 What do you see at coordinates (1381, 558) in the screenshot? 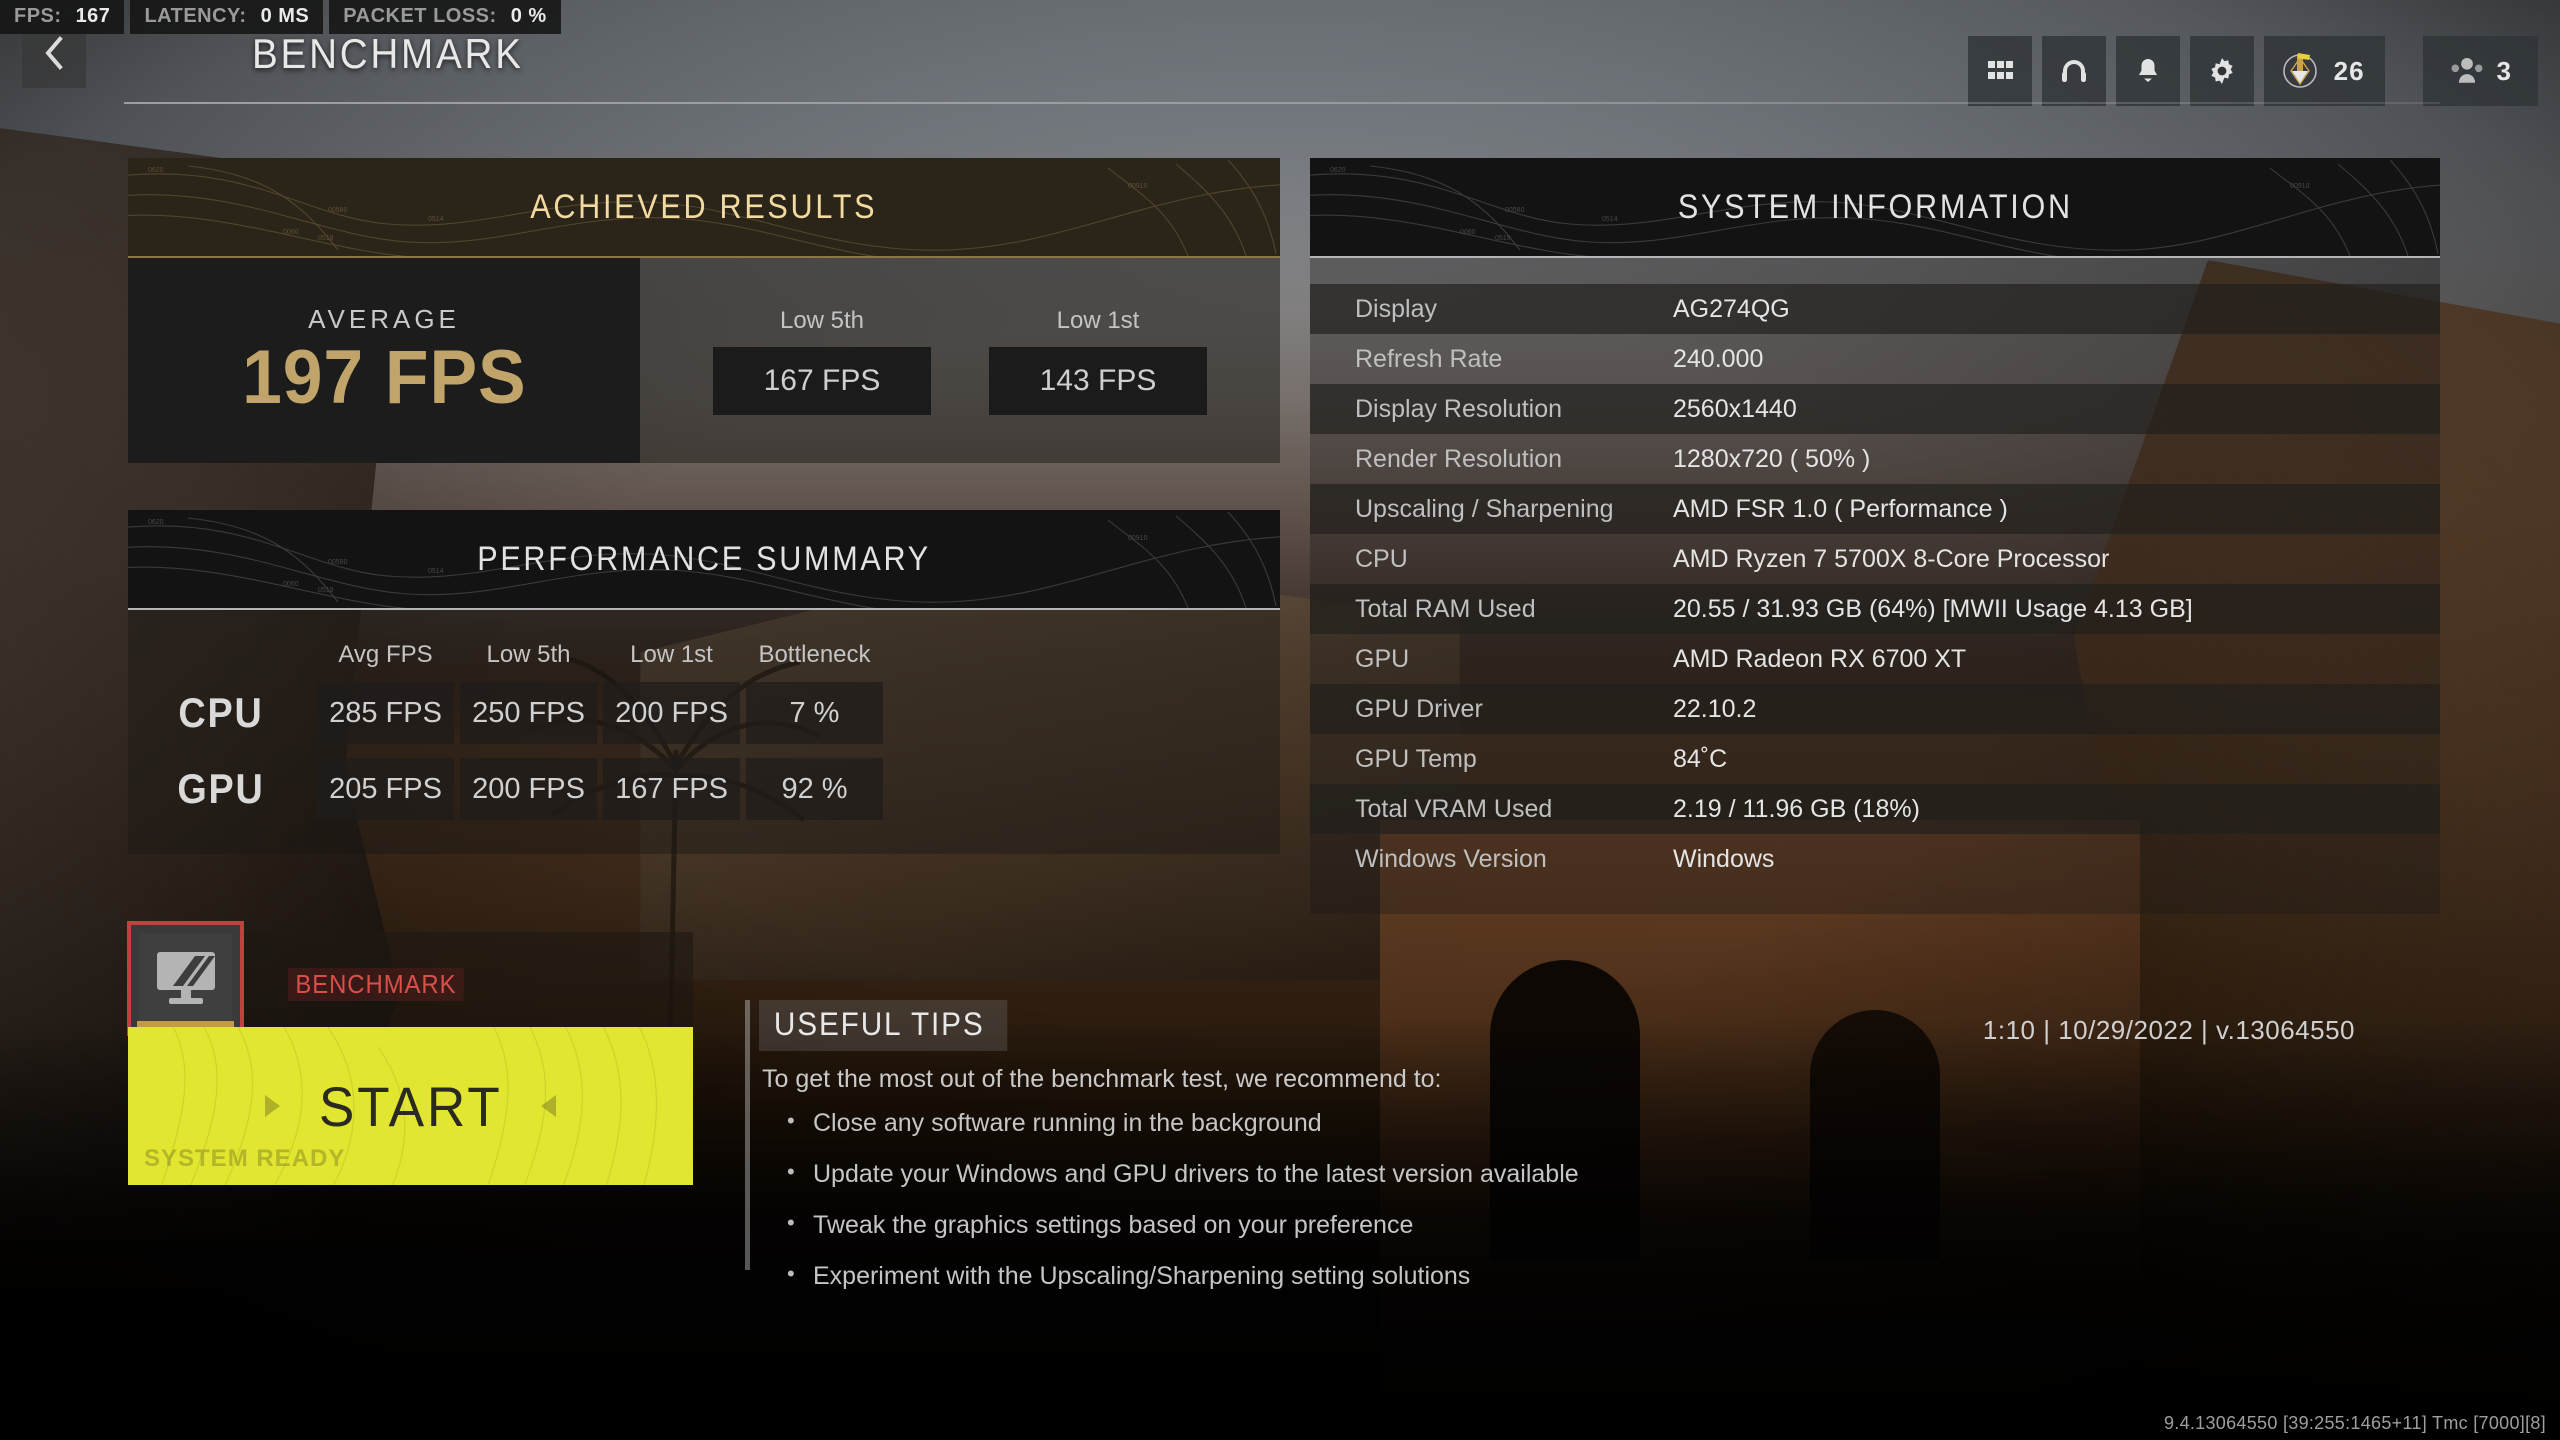
I see `sysinfo-key: CPU` at bounding box center [1381, 558].